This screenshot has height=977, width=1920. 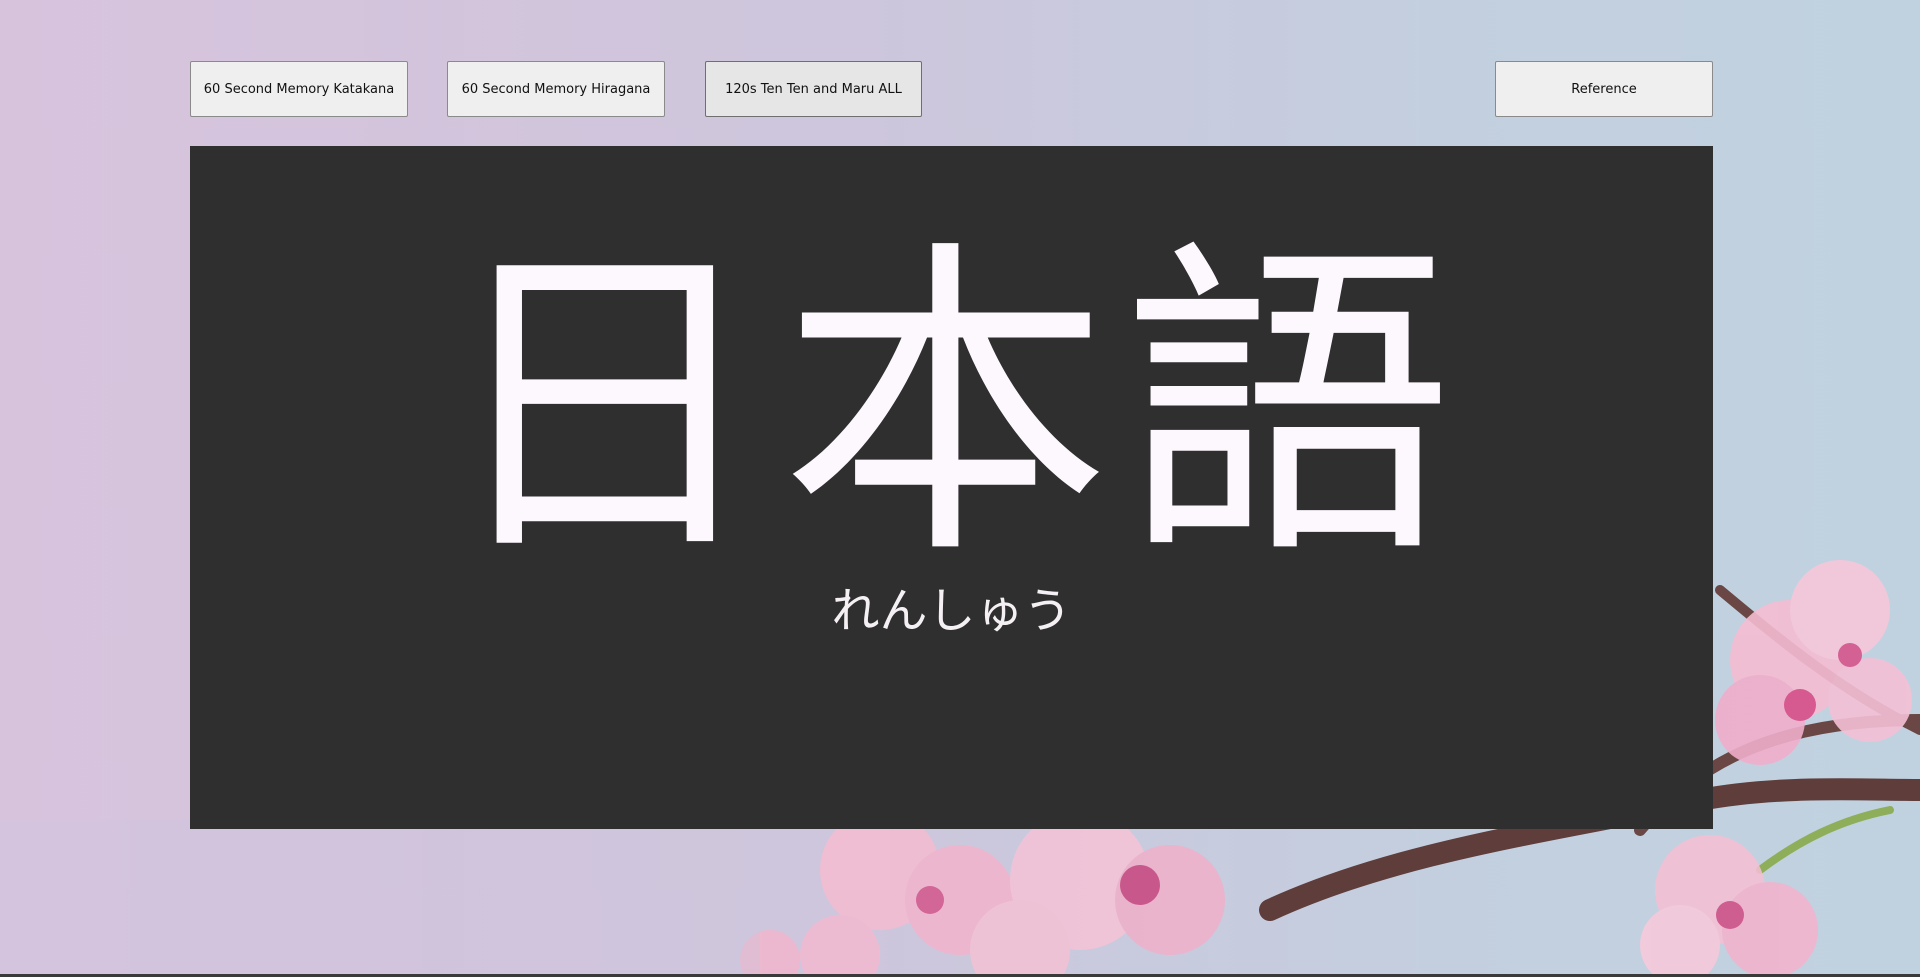 I want to click on reference-button: Reference, so click(x=1604, y=89).